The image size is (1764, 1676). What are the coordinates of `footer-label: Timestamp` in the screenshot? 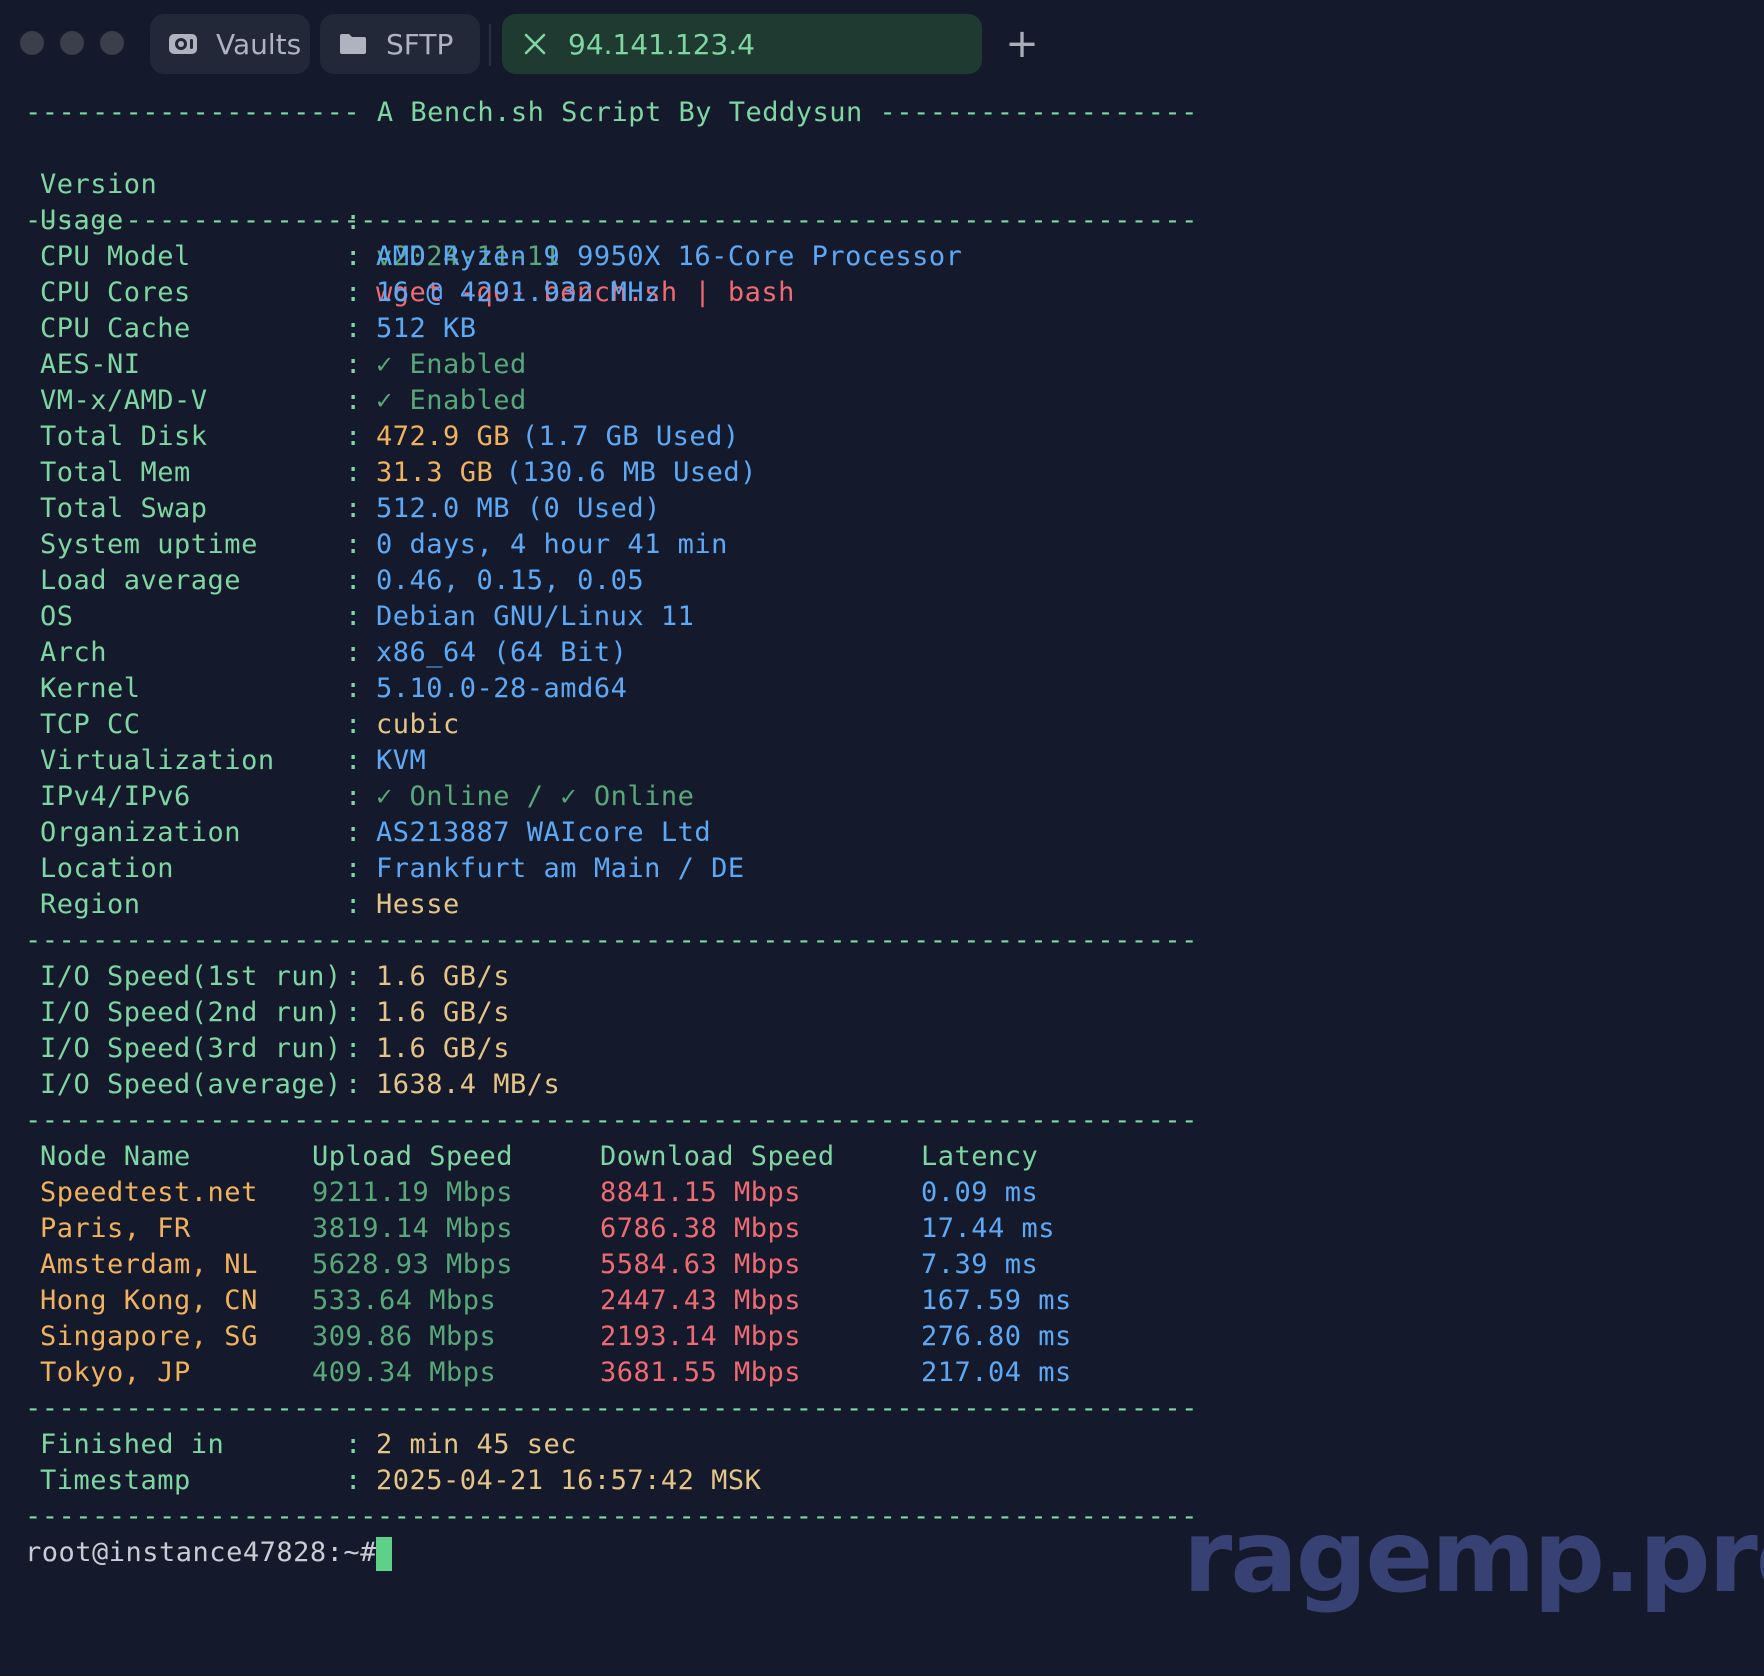 It's located at (115, 1480).